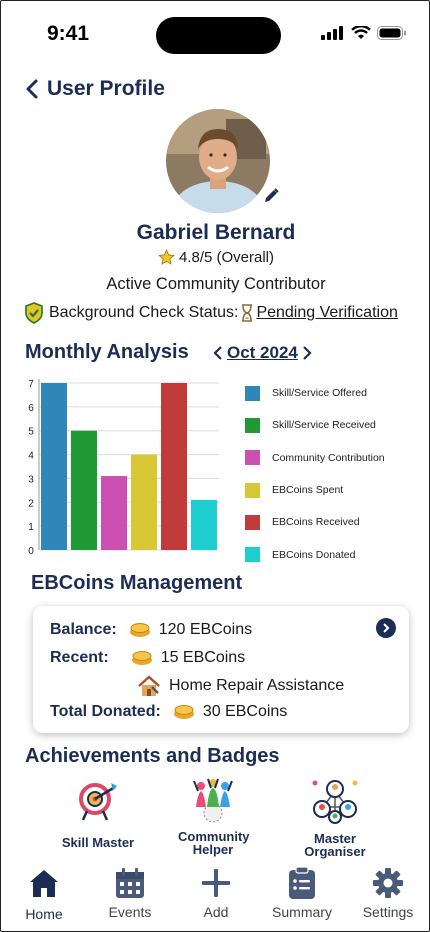  Describe the element at coordinates (214, 843) in the screenshot. I see `badge-label: Community Helper` at that location.